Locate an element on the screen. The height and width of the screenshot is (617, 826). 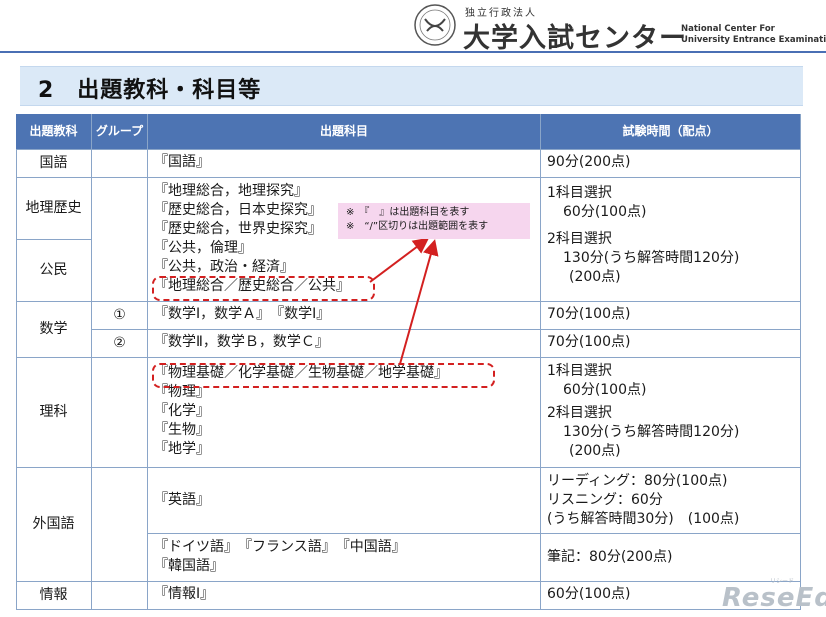
legend-note: ※ 『 』は出題科目を表す ※ “/”区切りは出題範囲を表す is located at coordinates (434, 221).